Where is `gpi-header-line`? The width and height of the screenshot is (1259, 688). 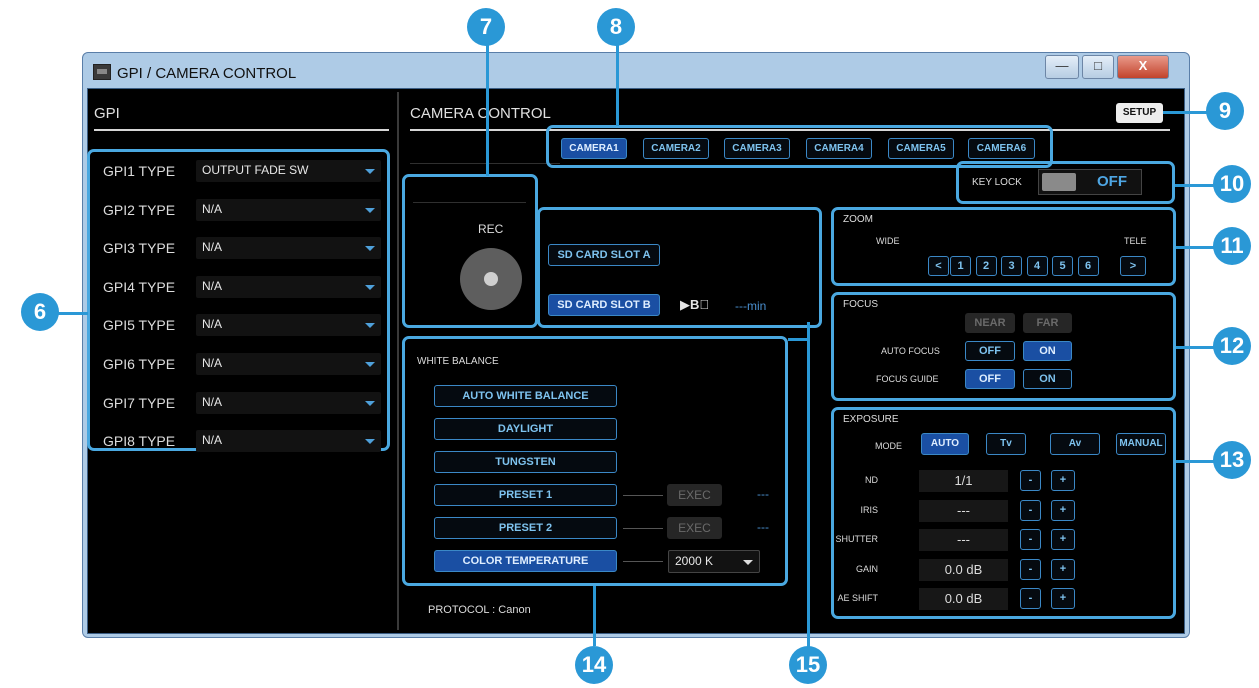
gpi-header-line is located at coordinates (241, 130).